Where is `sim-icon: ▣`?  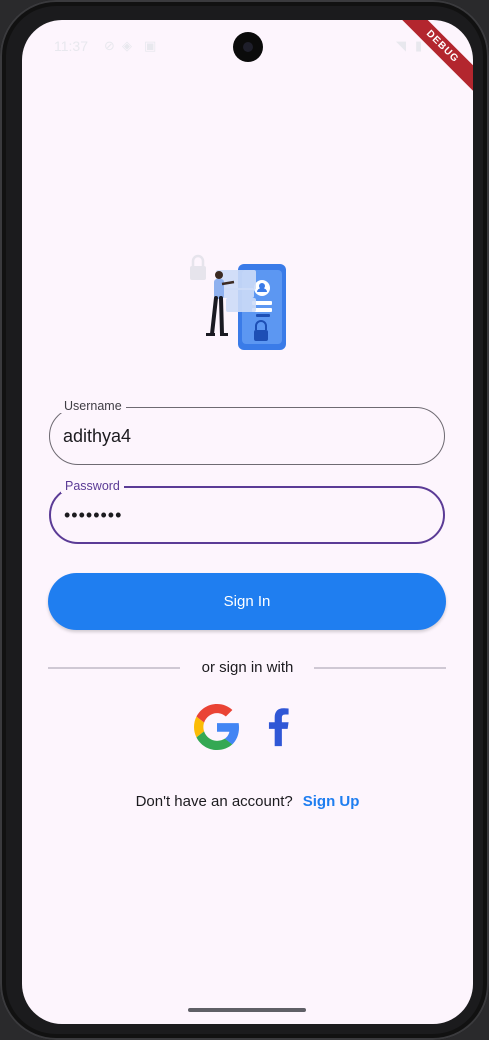 sim-icon: ▣ is located at coordinates (150, 45).